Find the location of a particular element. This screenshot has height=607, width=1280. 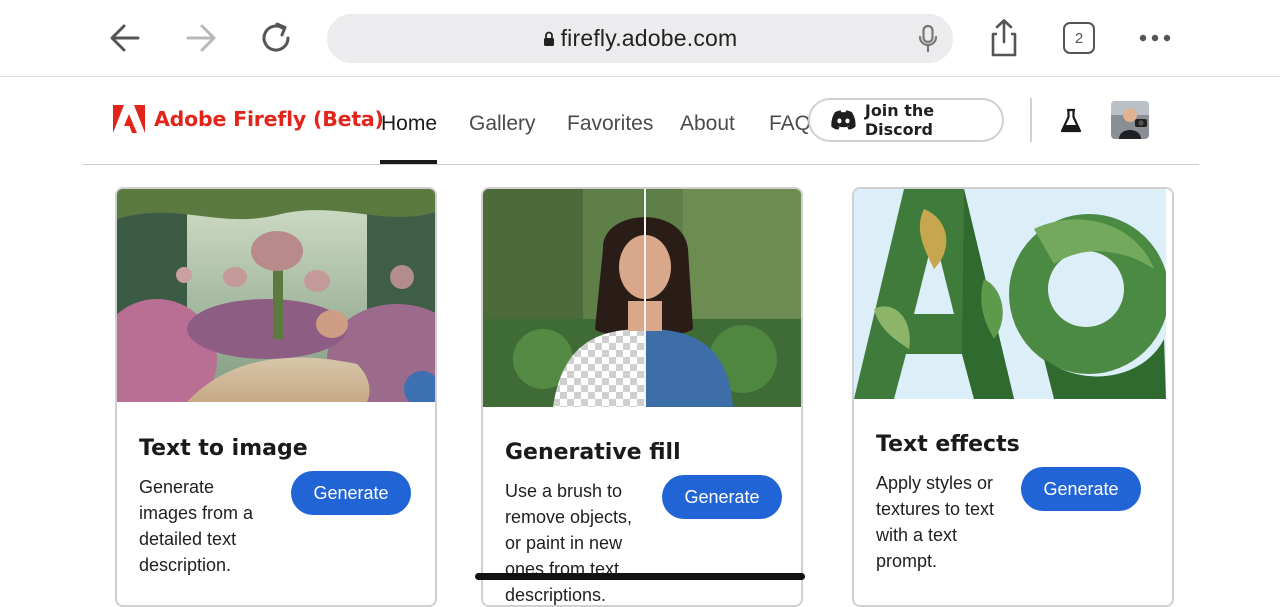

user-avatar is located at coordinates (1130, 120).